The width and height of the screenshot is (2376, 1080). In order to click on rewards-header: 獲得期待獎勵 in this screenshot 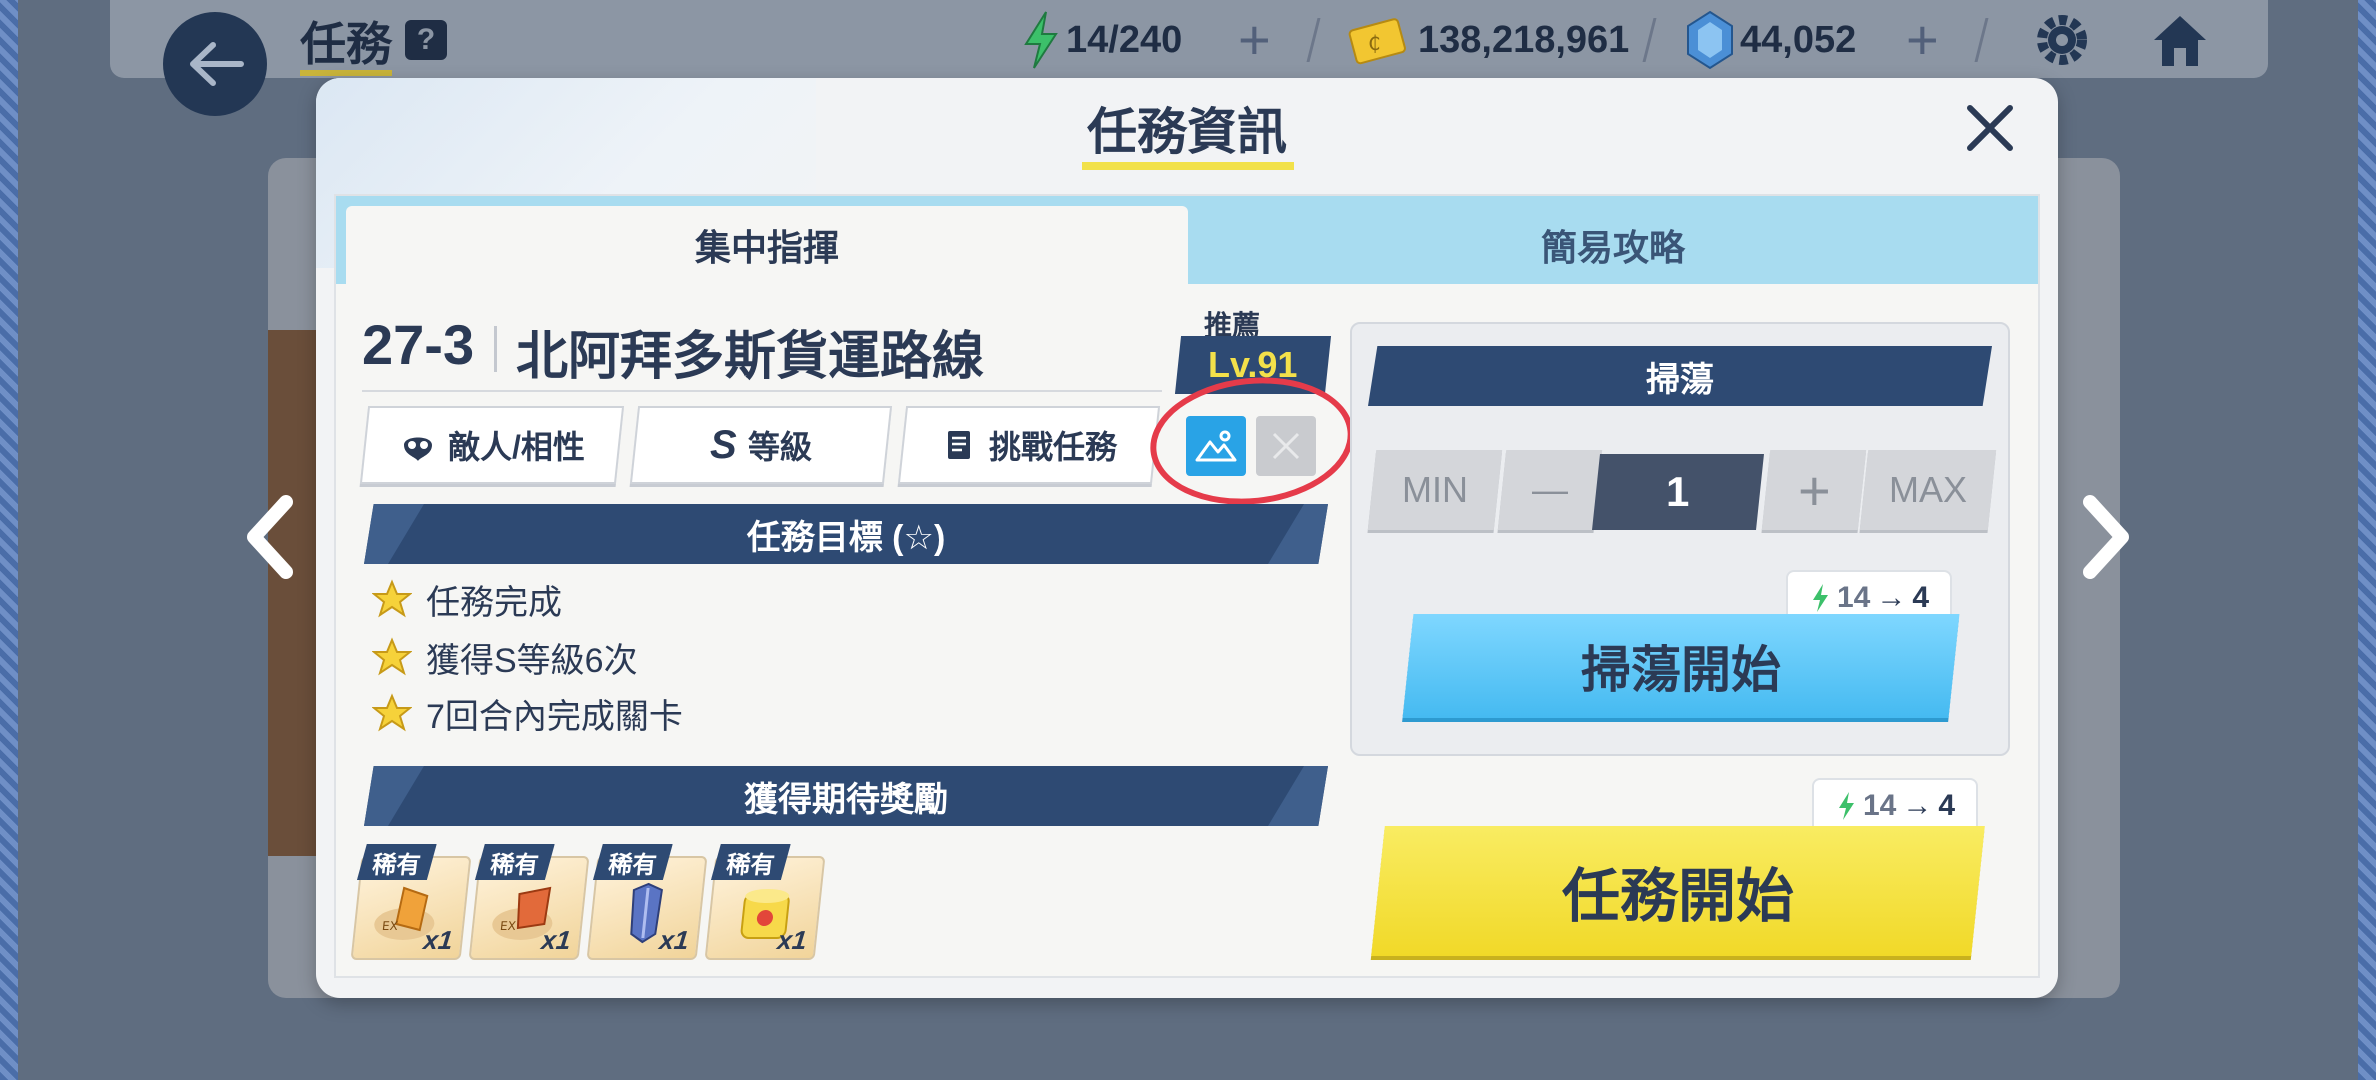, I will do `click(846, 796)`.